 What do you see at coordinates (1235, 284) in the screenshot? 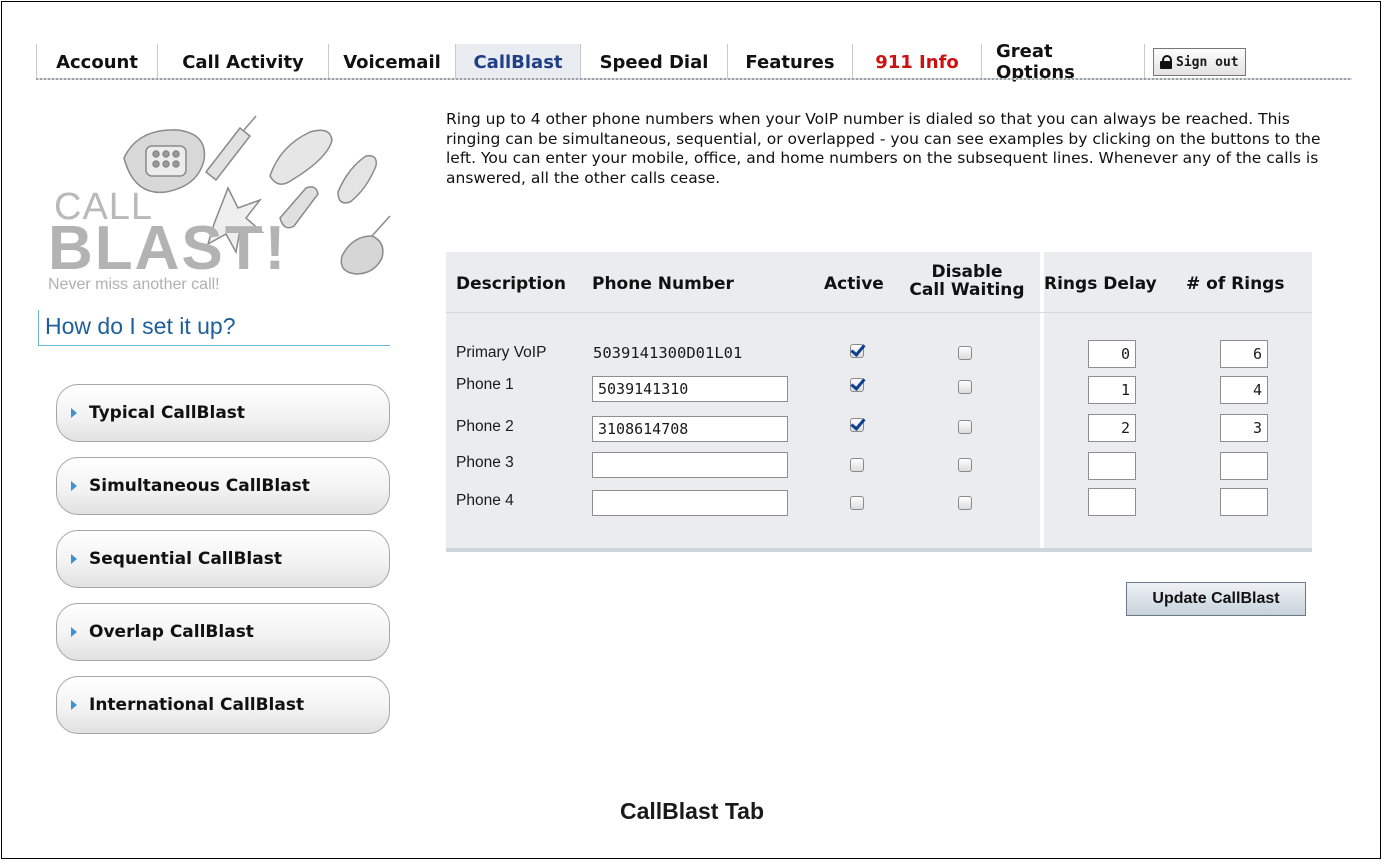
I see `header-num-rings: # of Rings` at bounding box center [1235, 284].